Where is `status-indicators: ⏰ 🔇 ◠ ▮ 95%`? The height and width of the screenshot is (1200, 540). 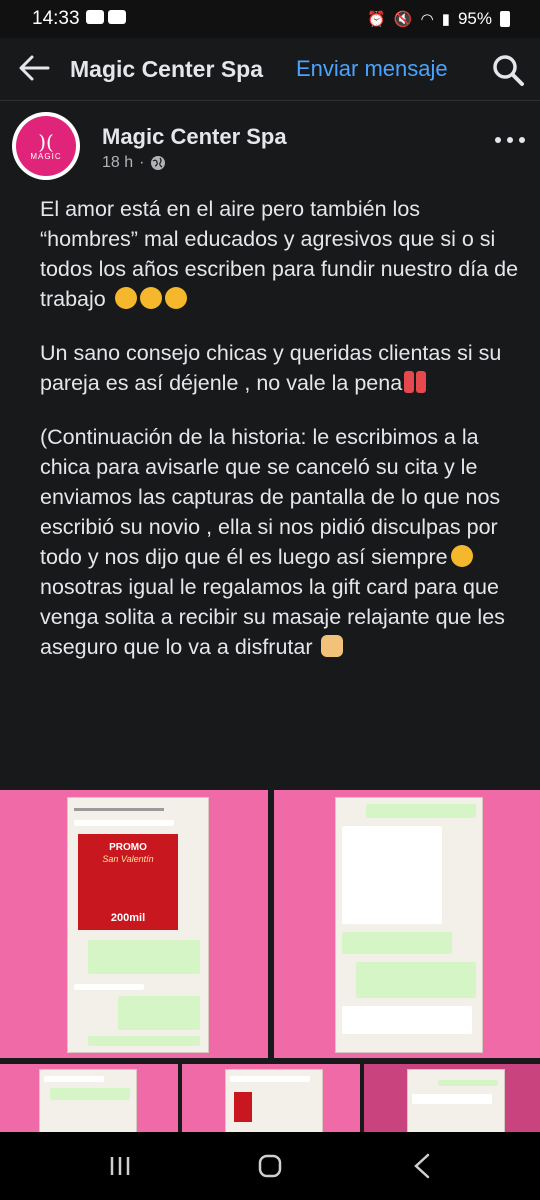
status-indicators: ⏰ 🔇 ◠ ▮ 95% is located at coordinates (438, 19).